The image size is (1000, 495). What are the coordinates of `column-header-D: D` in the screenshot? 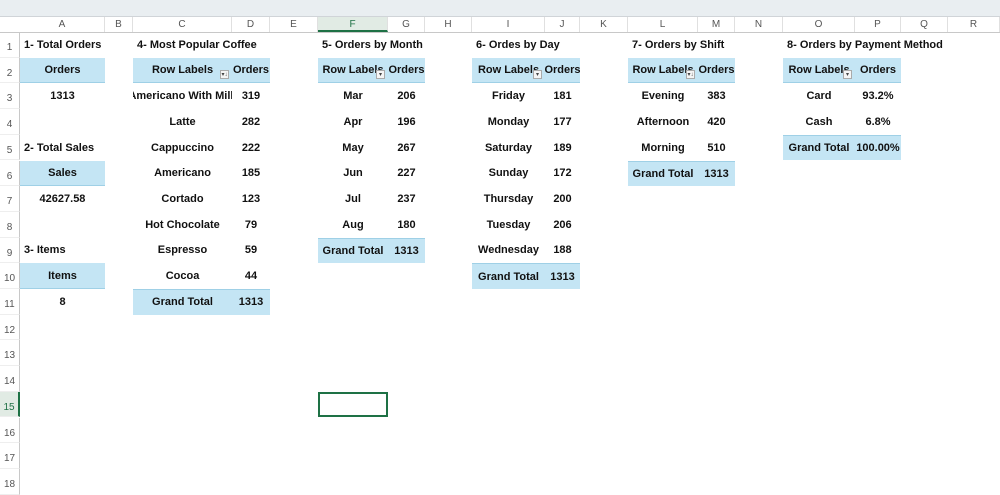 It's located at (251, 24).